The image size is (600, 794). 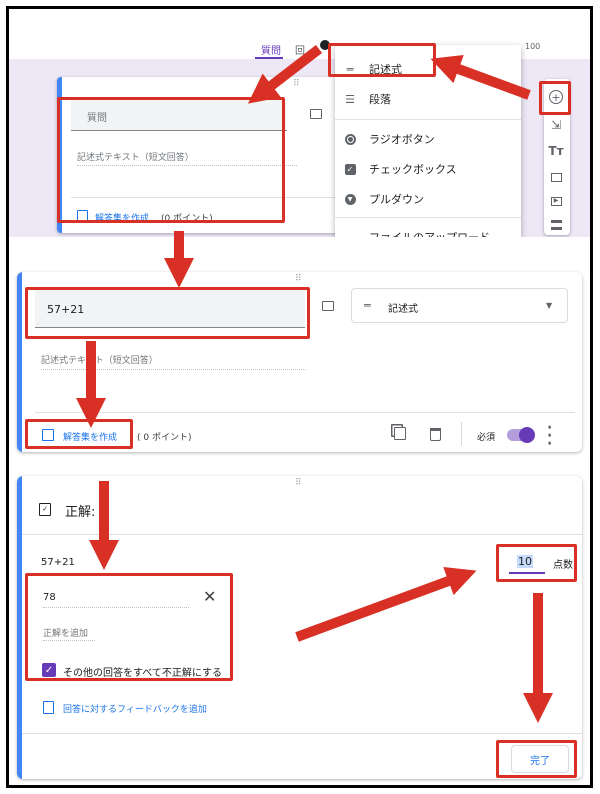 What do you see at coordinates (386, 604) in the screenshot?
I see `arrow-to-points` at bounding box center [386, 604].